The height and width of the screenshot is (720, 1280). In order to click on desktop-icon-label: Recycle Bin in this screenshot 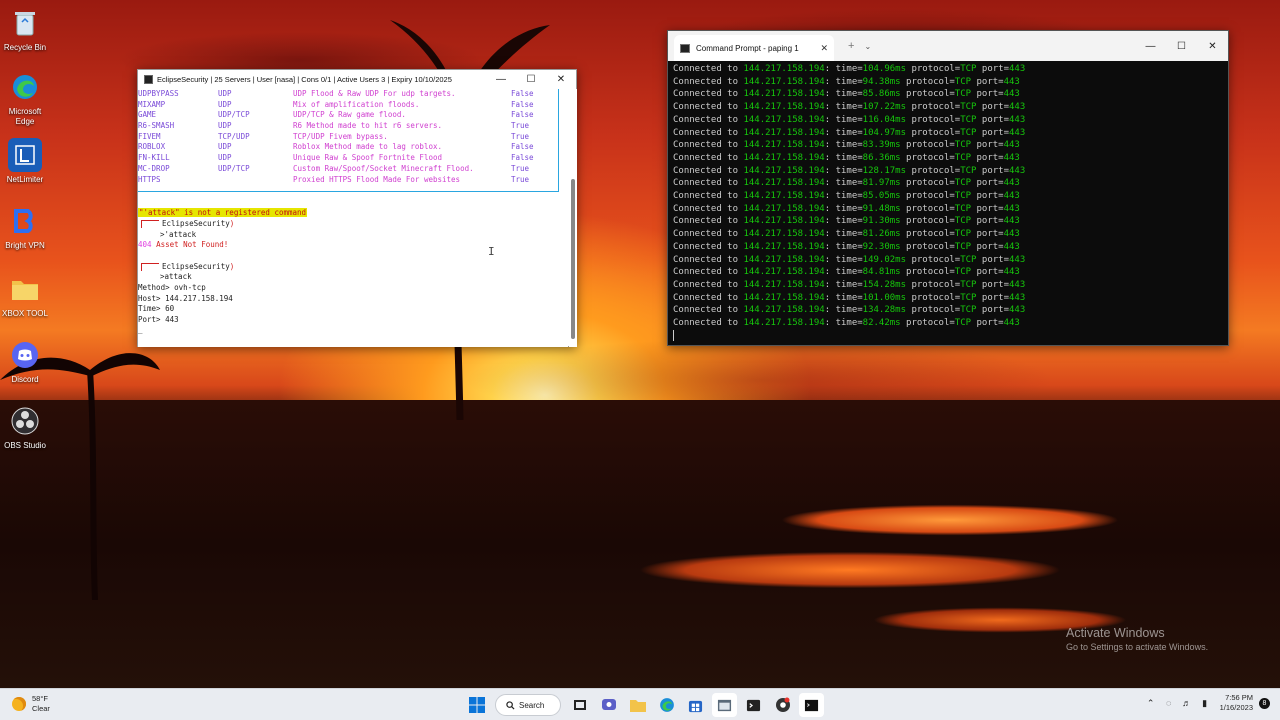, I will do `click(25, 47)`.